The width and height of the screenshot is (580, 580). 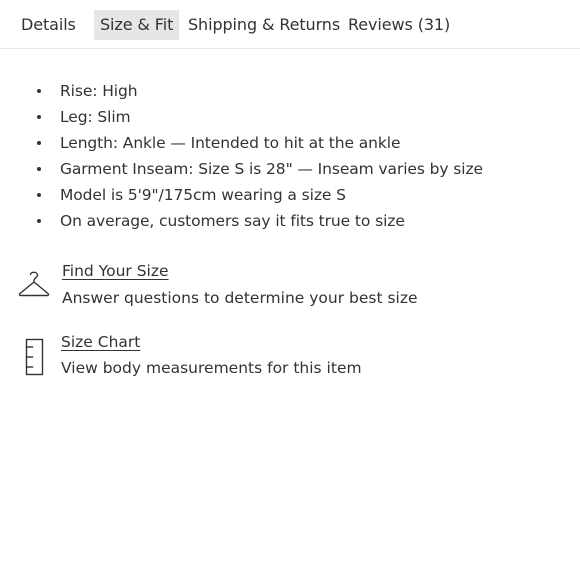 What do you see at coordinates (99, 91) in the screenshot?
I see `fit-detail-text: Rise: High` at bounding box center [99, 91].